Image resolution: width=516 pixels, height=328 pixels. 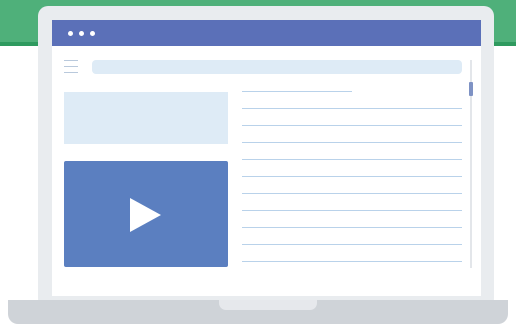 What do you see at coordinates (146, 118) in the screenshot?
I see `content-box` at bounding box center [146, 118].